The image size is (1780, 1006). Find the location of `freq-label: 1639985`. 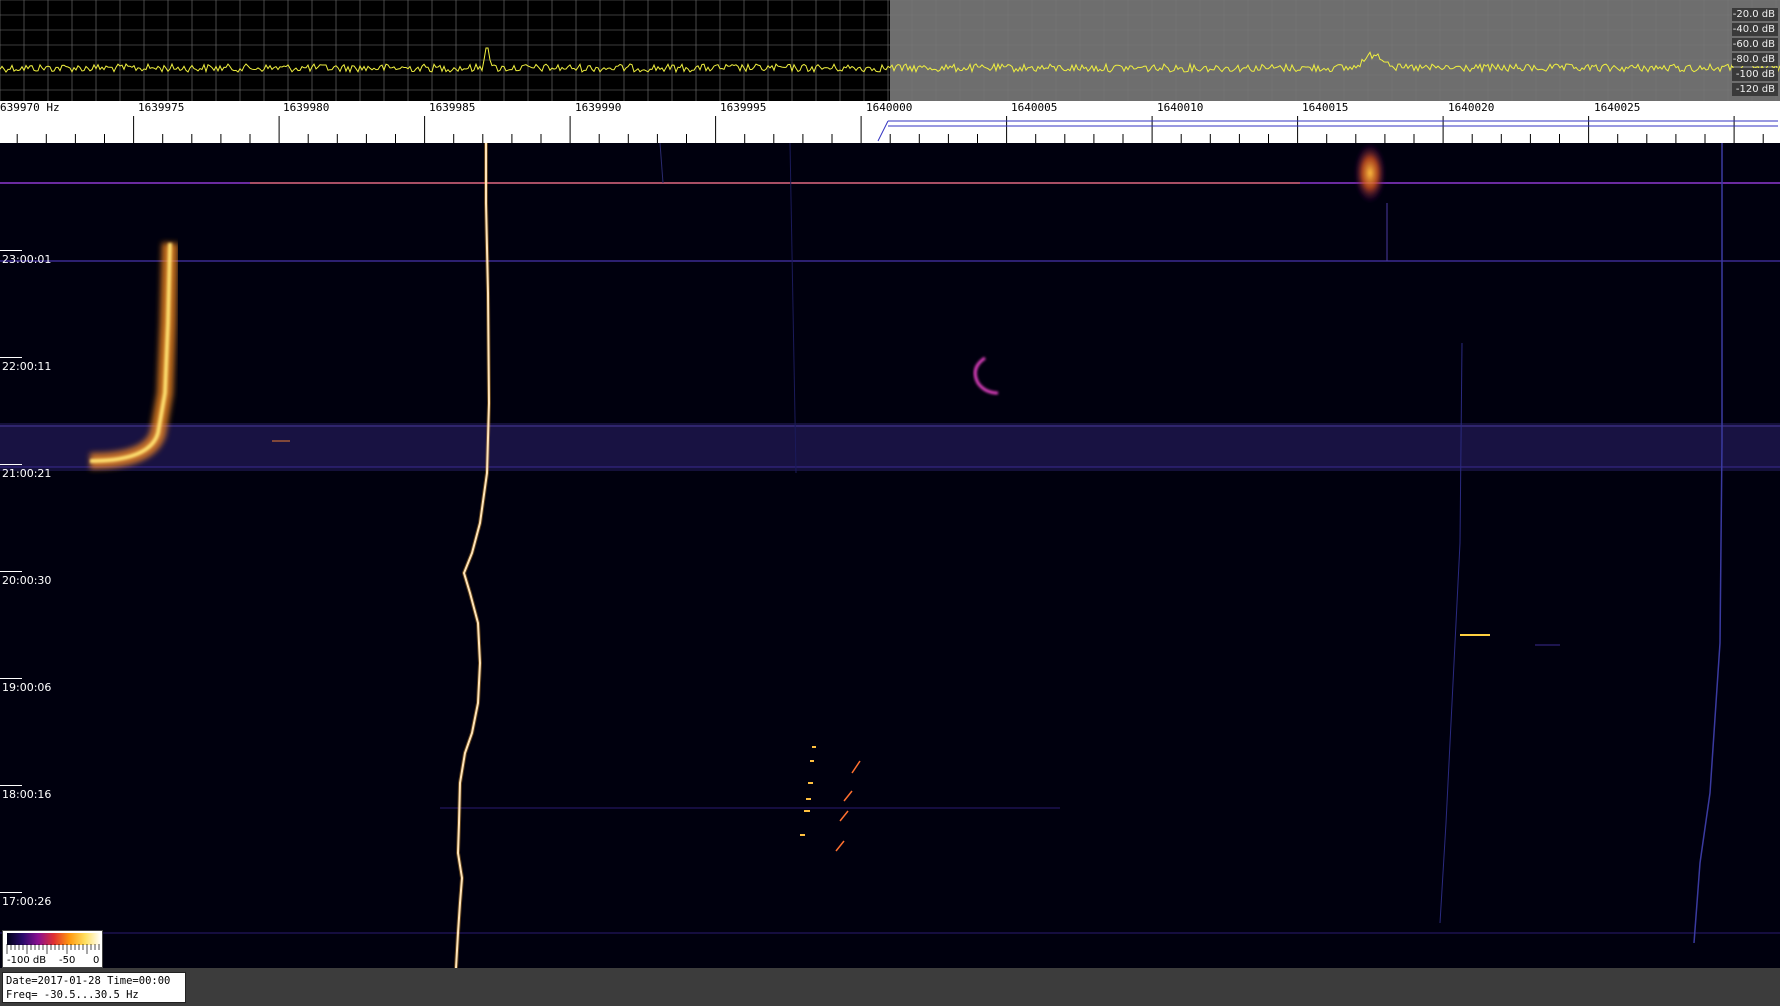

freq-label: 1639985 is located at coordinates (452, 107).